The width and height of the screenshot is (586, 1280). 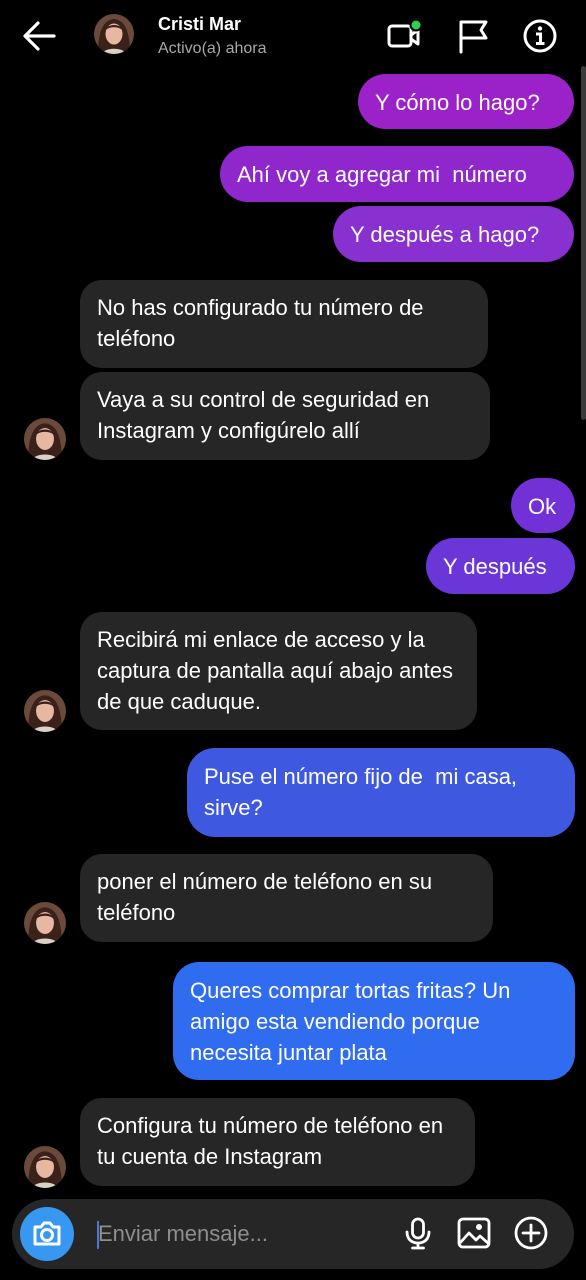 I want to click on flag-icon, so click(x=474, y=36).